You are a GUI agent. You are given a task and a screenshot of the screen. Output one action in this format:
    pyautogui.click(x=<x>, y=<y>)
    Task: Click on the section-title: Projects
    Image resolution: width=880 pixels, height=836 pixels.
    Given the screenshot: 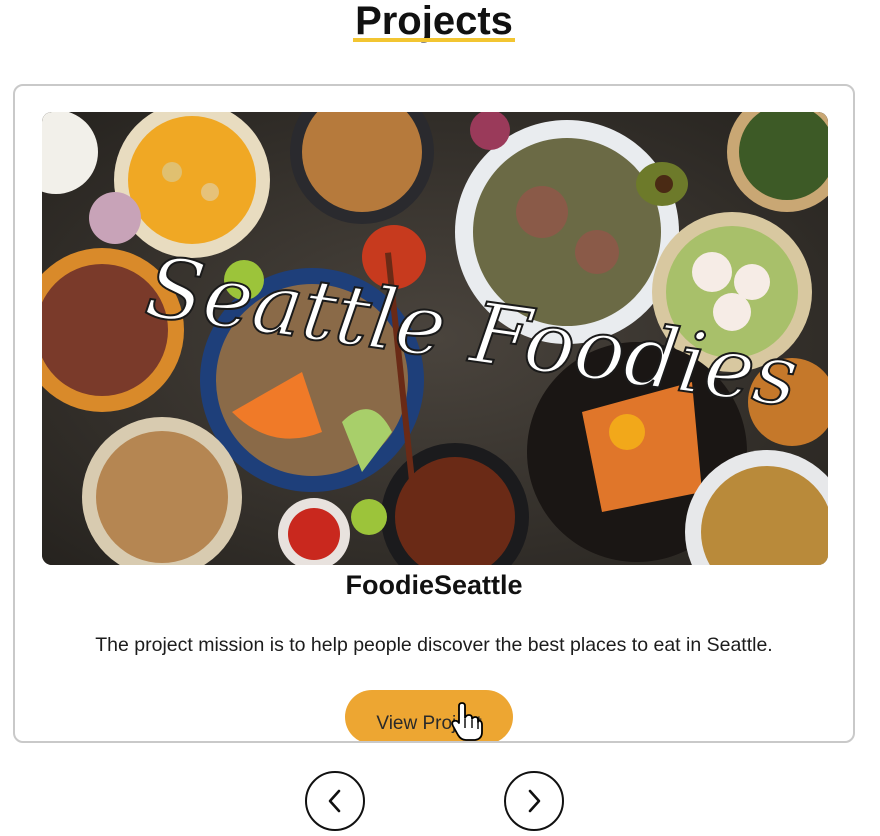 What is the action you would take?
    pyautogui.click(x=434, y=21)
    